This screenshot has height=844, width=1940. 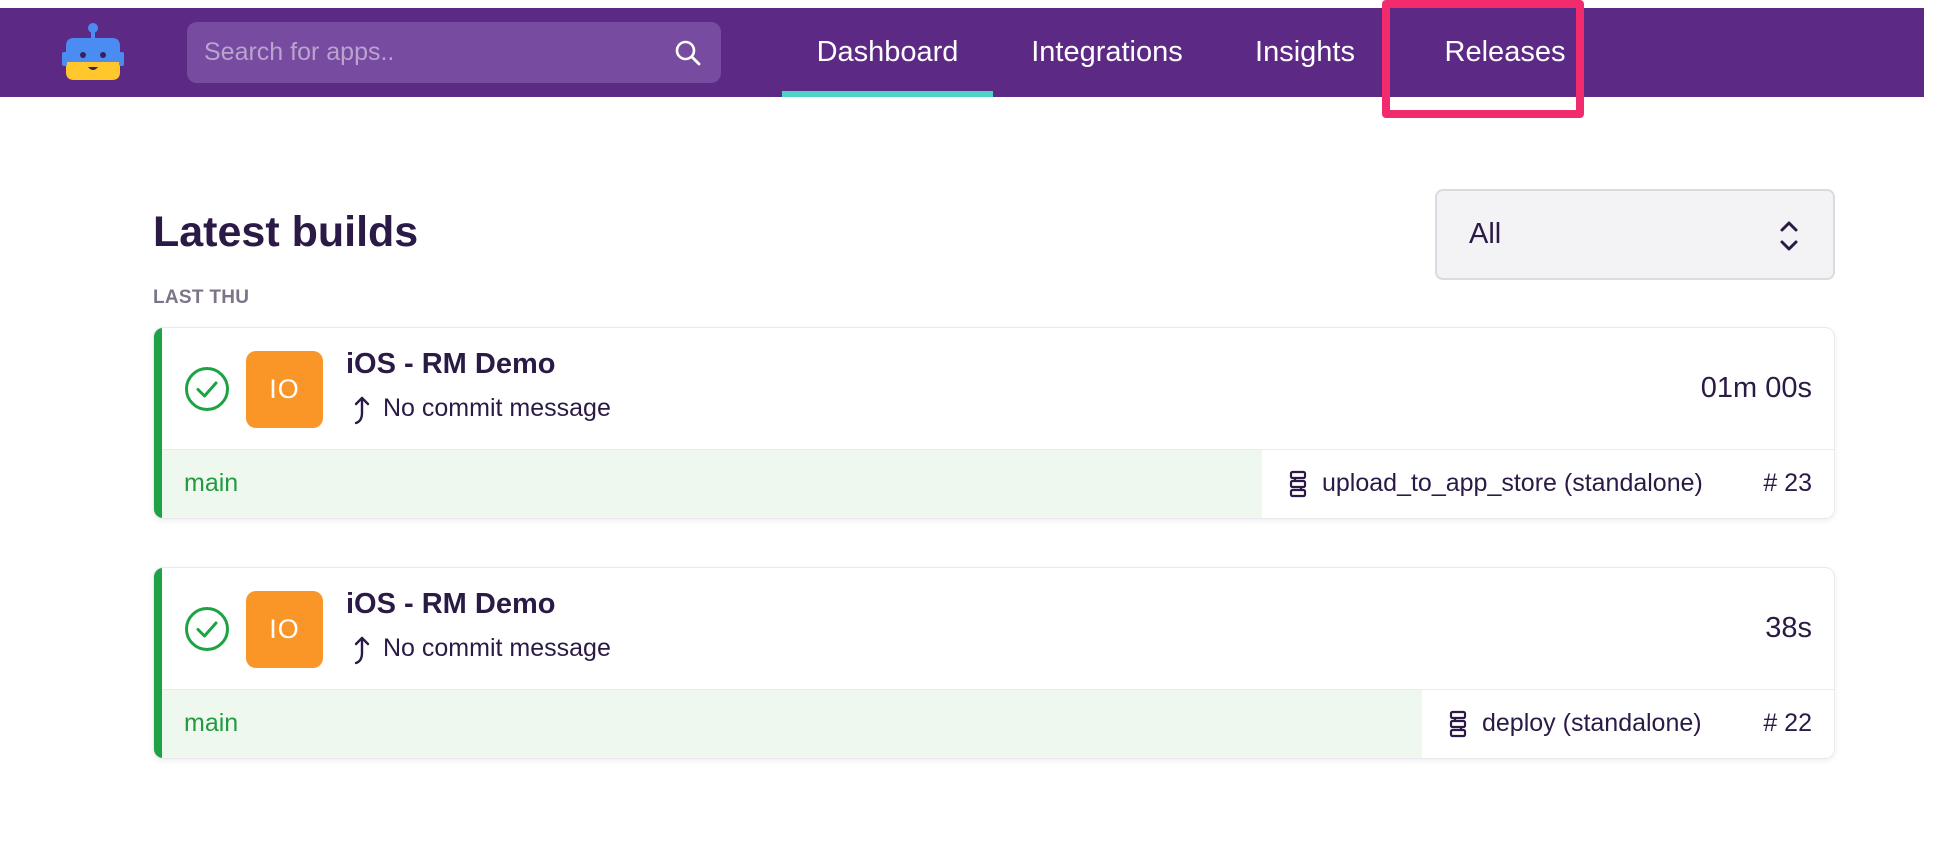 I want to click on build-group-label: LAST THU, so click(x=201, y=297).